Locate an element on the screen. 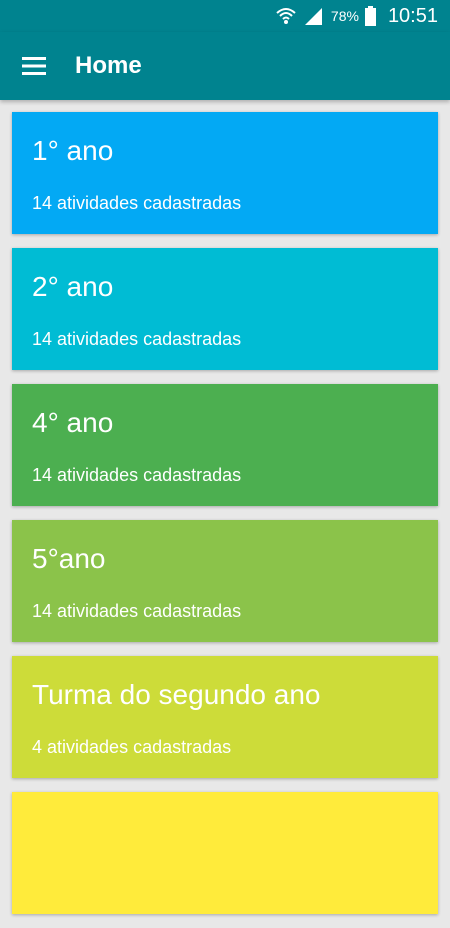  class-card is located at coordinates (225, 853).